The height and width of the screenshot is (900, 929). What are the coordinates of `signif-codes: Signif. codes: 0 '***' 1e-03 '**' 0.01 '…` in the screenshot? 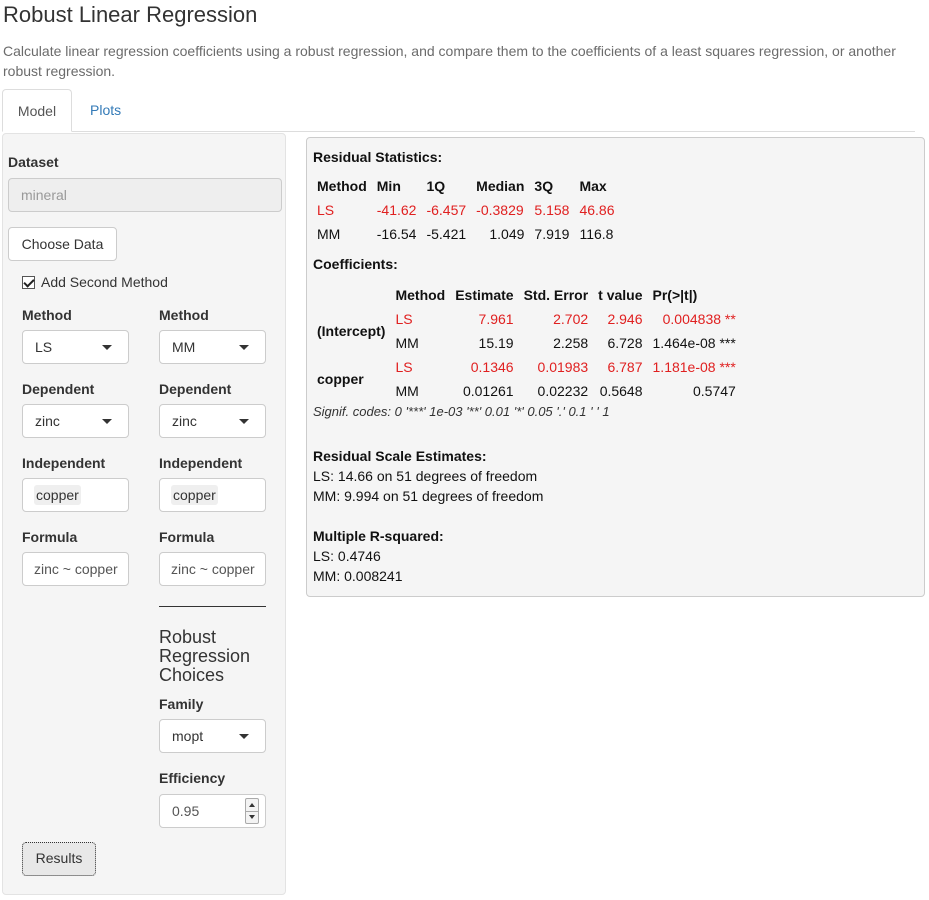 It's located at (461, 411).